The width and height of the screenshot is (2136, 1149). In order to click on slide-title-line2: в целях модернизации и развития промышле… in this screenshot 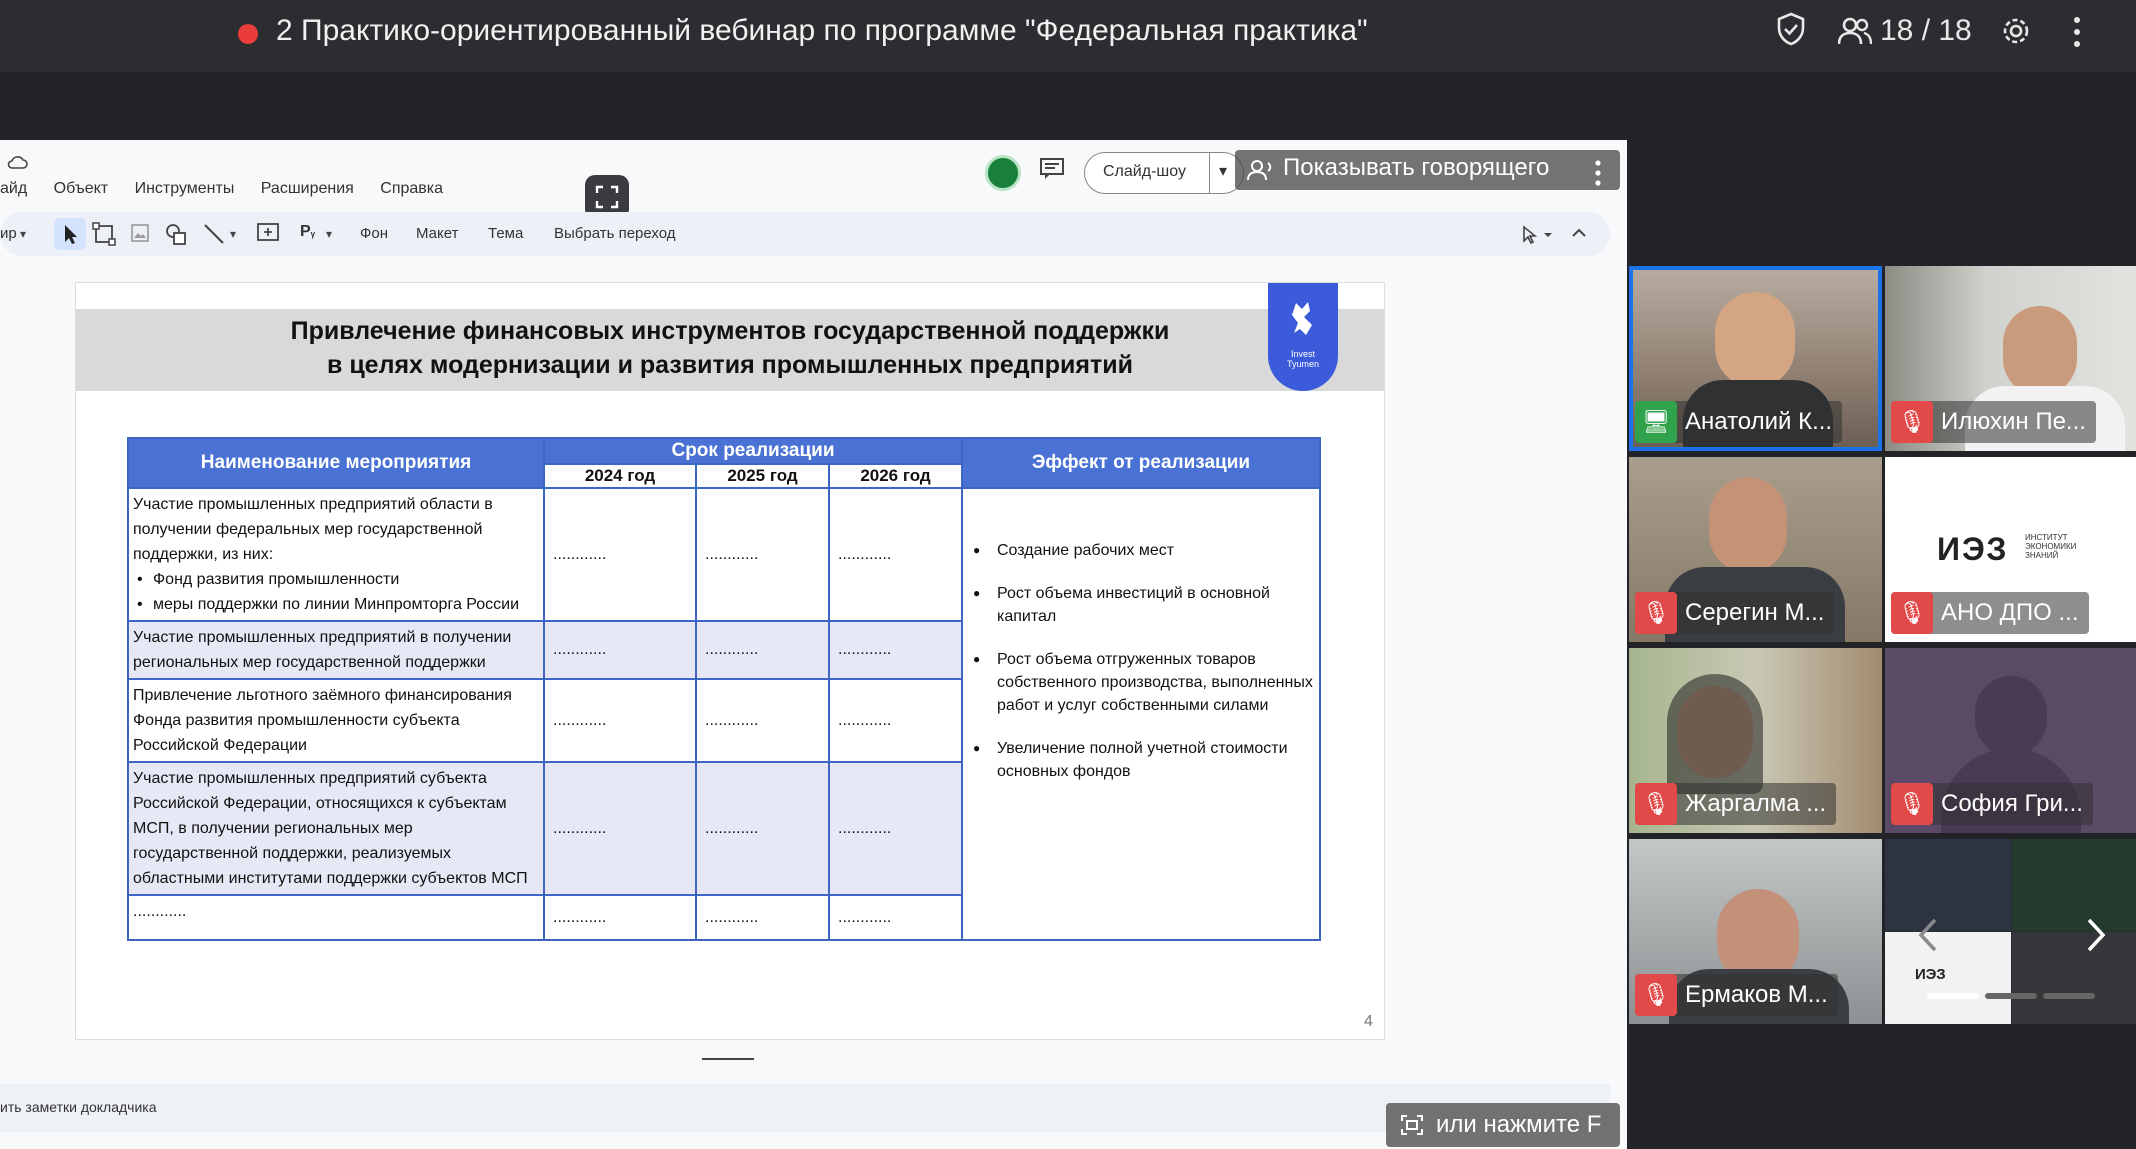, I will do `click(730, 365)`.